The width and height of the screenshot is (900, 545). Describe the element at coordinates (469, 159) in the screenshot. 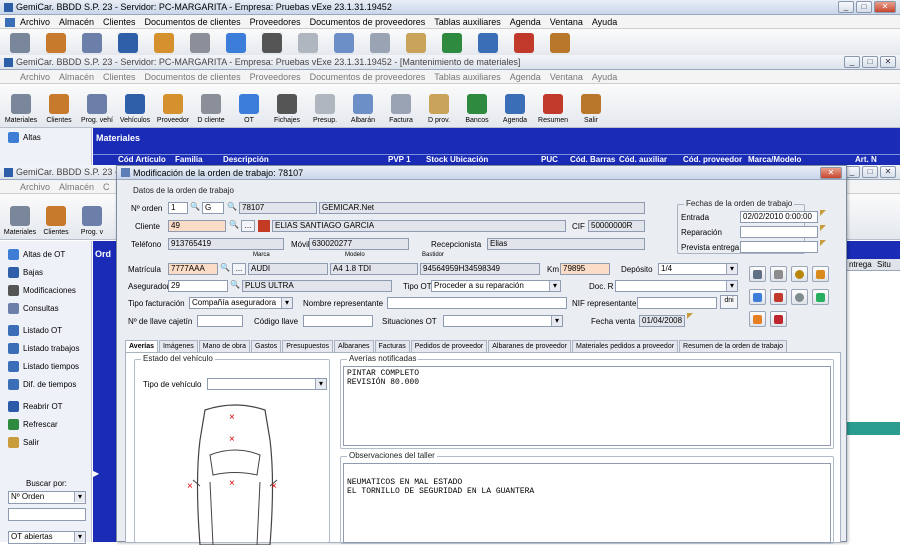

I see `col-ubicacion: Ubicación` at that location.